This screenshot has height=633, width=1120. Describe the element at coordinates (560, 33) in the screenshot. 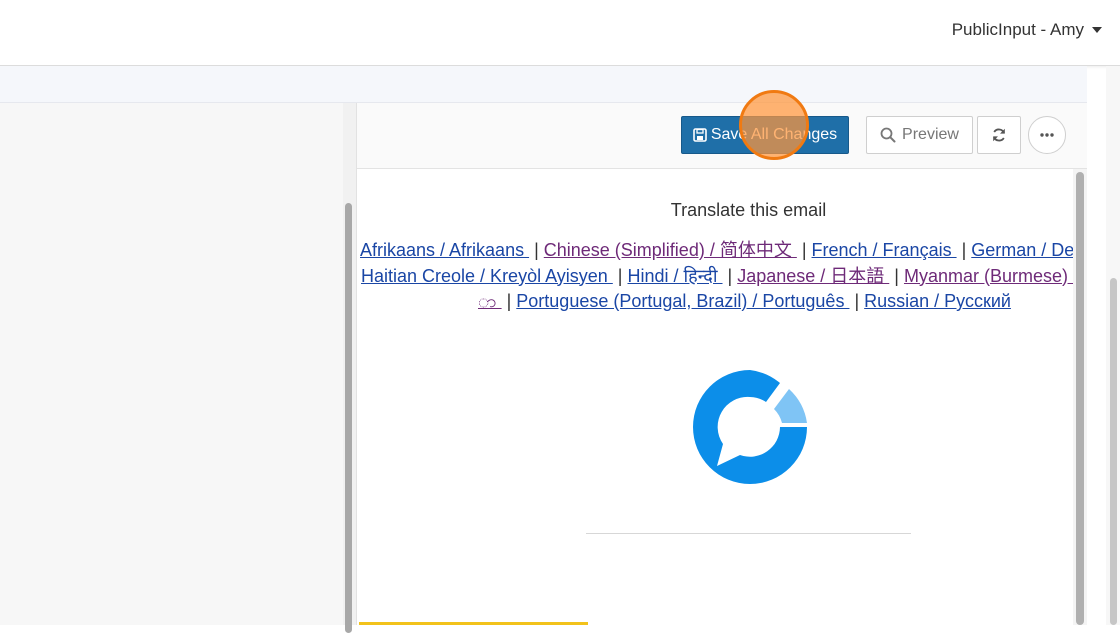

I see `top-header: PublicInput - Amy` at that location.